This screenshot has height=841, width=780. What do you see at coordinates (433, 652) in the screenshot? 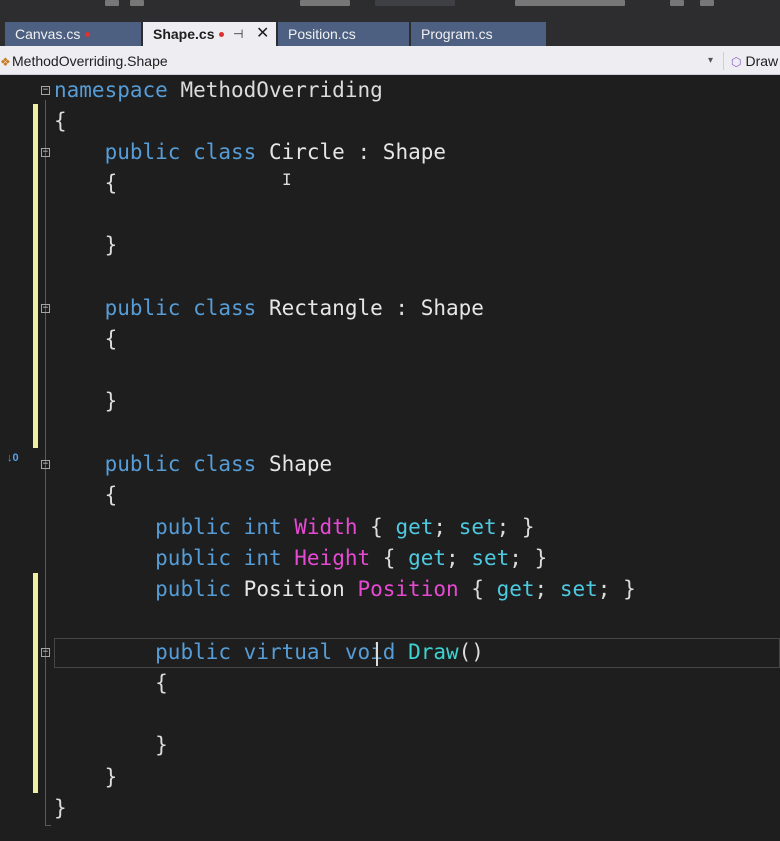
I see `method-name: Draw` at bounding box center [433, 652].